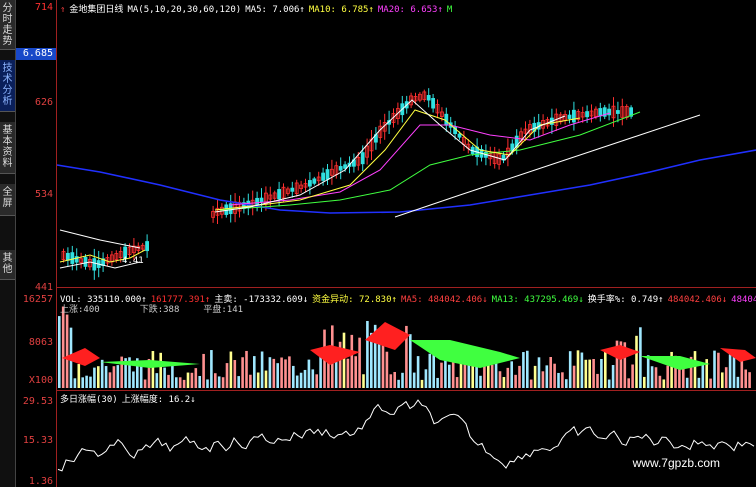  I want to click on ma60-line-left, so click(100, 239).